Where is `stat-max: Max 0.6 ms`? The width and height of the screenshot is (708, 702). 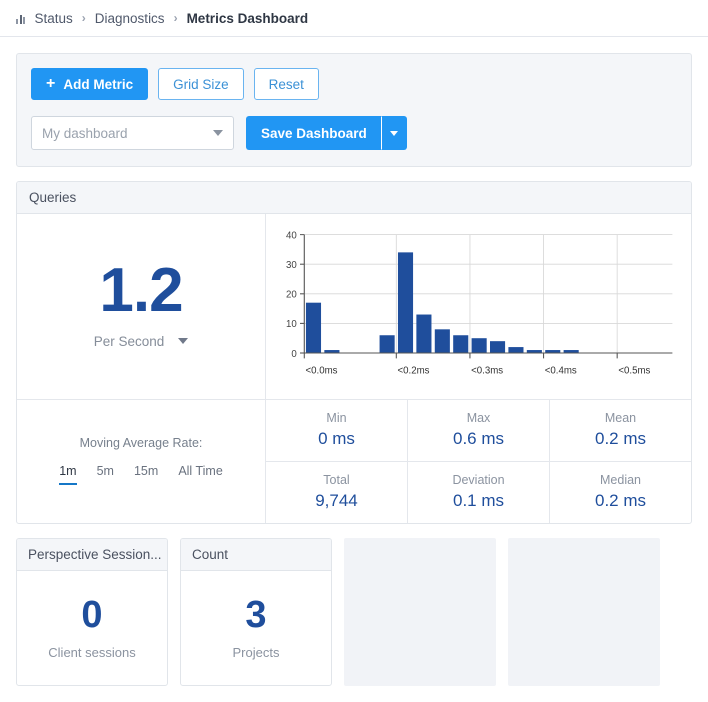
stat-max: Max 0.6 ms is located at coordinates (479, 430).